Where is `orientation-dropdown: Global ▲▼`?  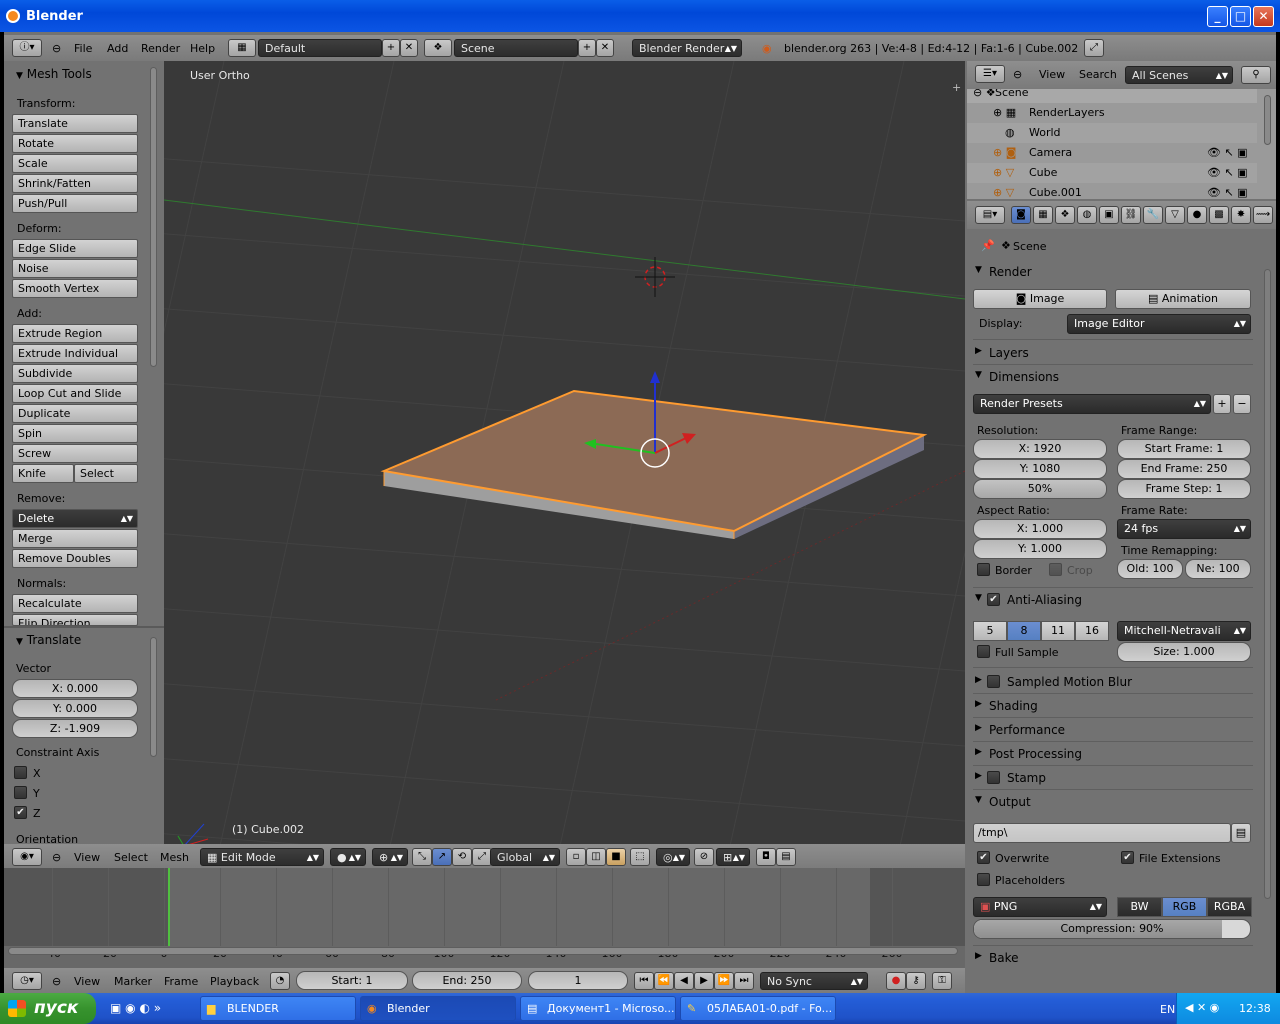 orientation-dropdown: Global ▲▼ is located at coordinates (525, 857).